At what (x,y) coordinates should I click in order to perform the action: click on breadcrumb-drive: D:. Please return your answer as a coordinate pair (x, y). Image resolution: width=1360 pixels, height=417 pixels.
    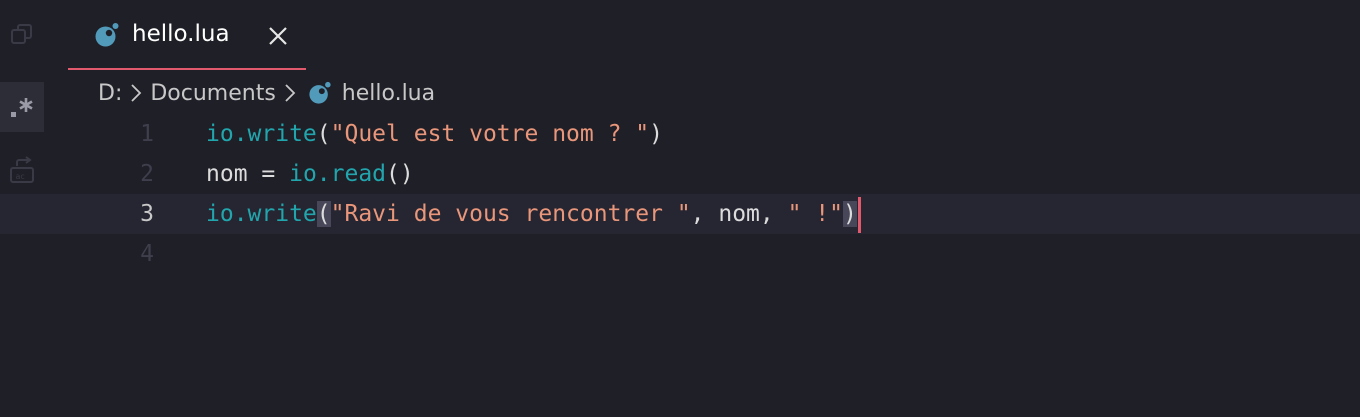
    Looking at the image, I should click on (110, 93).